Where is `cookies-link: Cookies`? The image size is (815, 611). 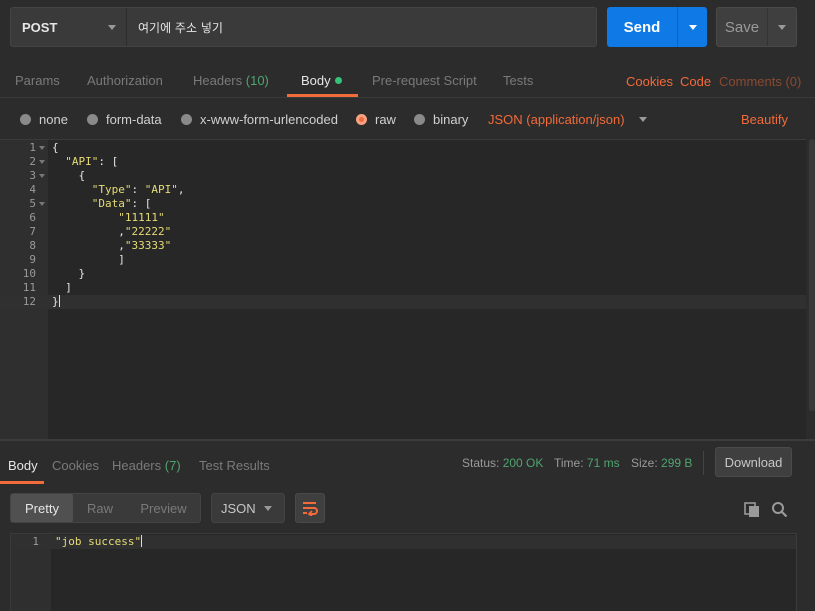 cookies-link: Cookies is located at coordinates (649, 81).